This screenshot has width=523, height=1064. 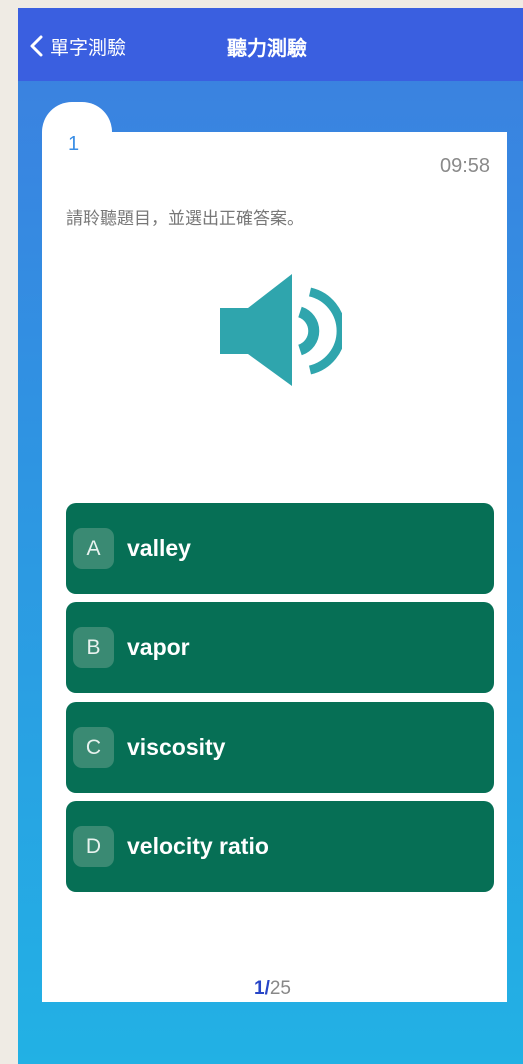 I want to click on option-letter: C, so click(x=93, y=747).